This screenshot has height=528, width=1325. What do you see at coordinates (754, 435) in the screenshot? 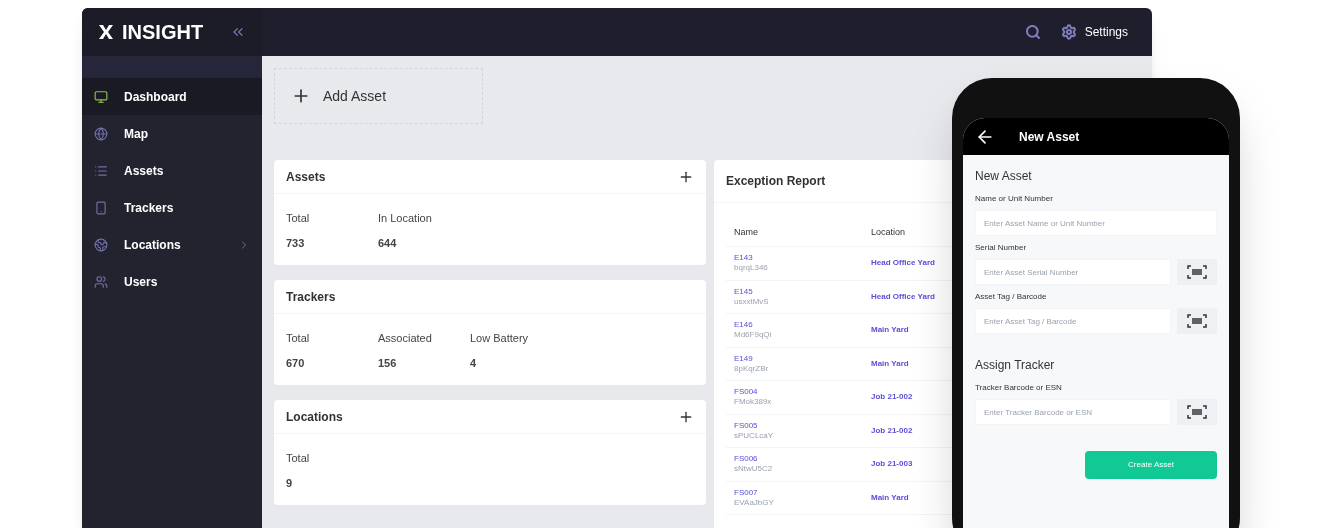
I see `serial-text: sPUCLcaY` at bounding box center [754, 435].